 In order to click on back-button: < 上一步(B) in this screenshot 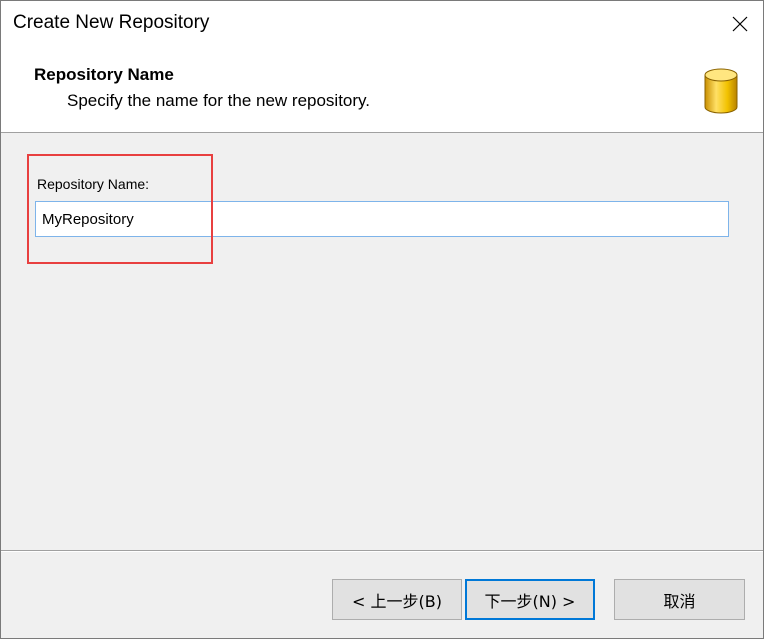, I will do `click(397, 599)`.